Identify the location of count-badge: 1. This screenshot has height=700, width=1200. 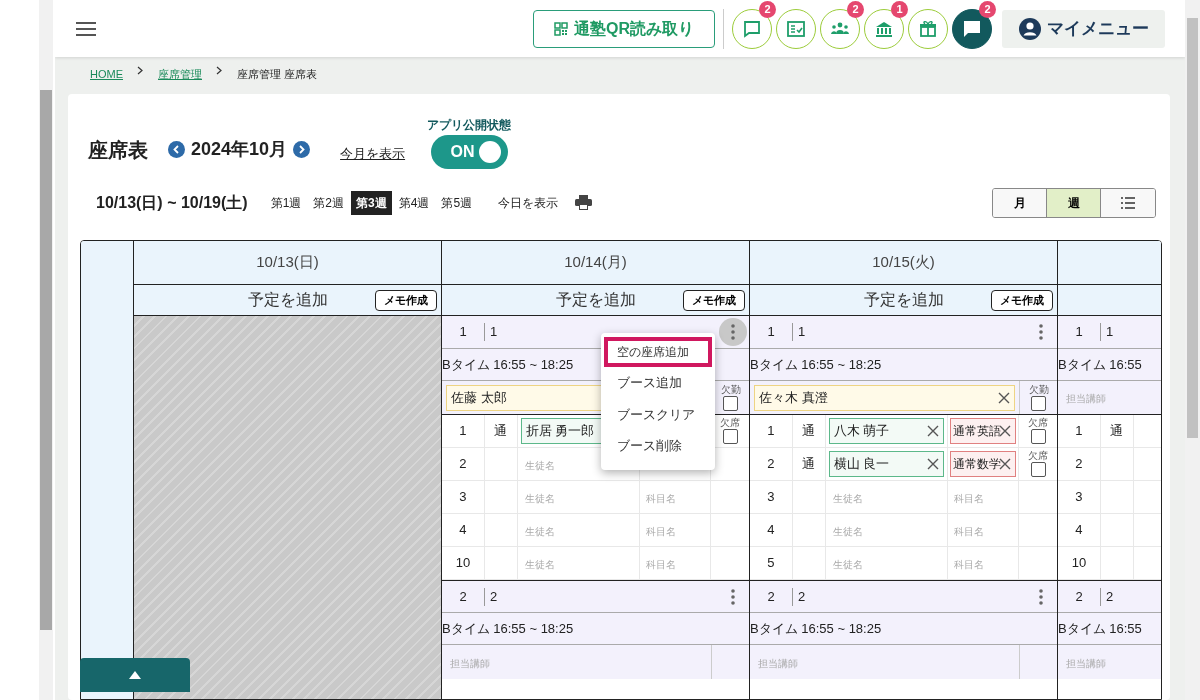
(899, 9).